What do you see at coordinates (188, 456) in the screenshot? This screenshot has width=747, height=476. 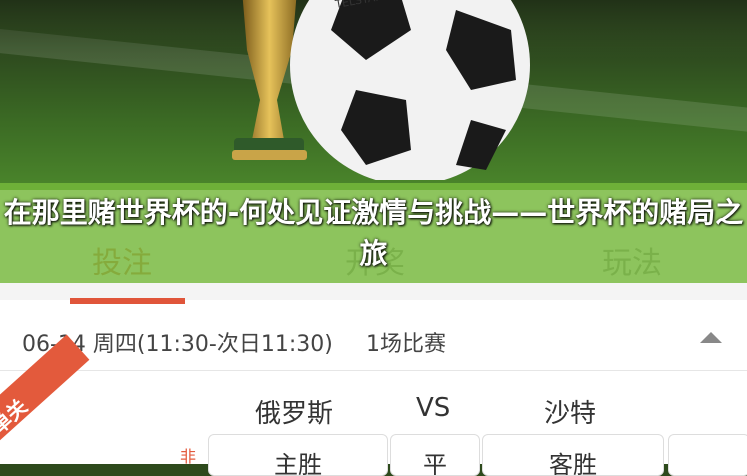 I see `handicap-side-label: 非` at bounding box center [188, 456].